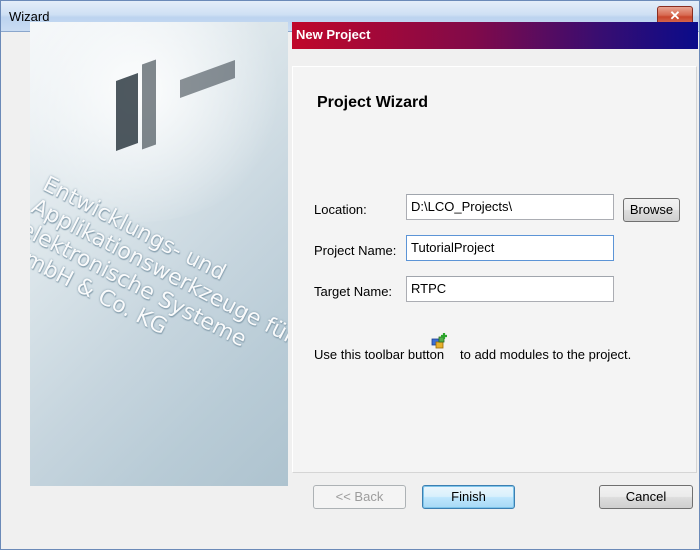 The width and height of the screenshot is (700, 550). Describe the element at coordinates (675, 15) in the screenshot. I see `close-icon: ✕` at that location.